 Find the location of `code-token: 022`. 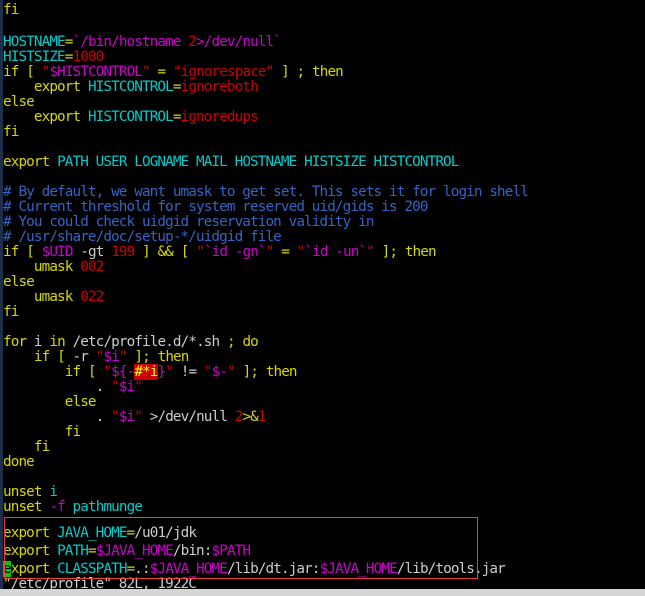

code-token: 022 is located at coordinates (92, 297).